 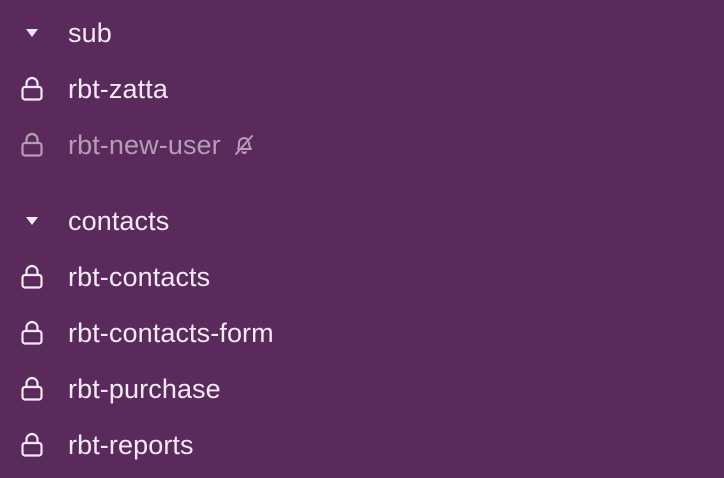 I want to click on channel-item-rbt-new-user: rbt-new-user, so click(x=362, y=145).